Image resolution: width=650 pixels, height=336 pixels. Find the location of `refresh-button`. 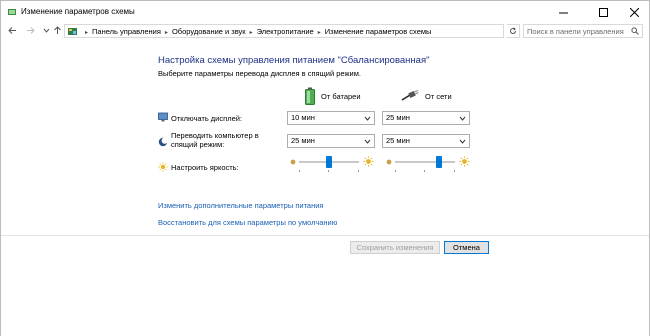

refresh-button is located at coordinates (513, 31).